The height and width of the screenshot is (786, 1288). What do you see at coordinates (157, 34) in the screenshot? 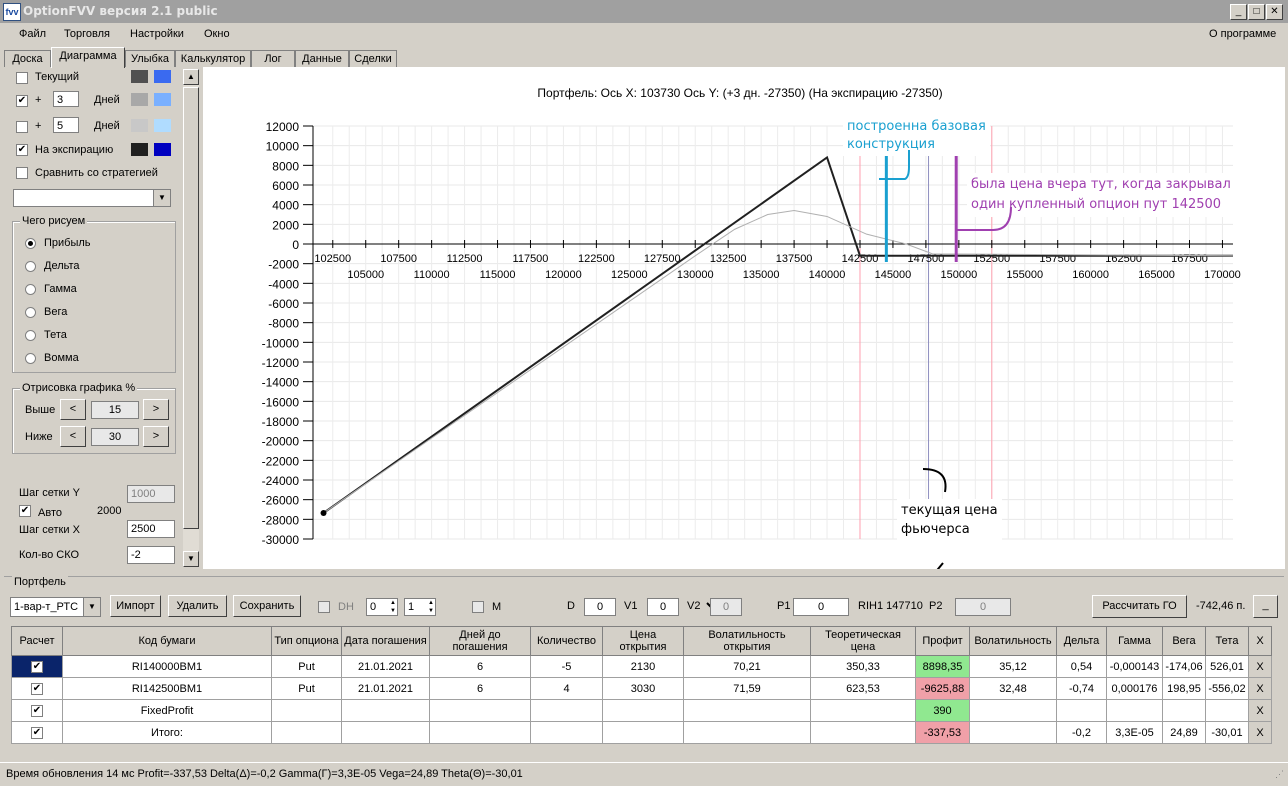
I see `menu-settings: Настройки` at bounding box center [157, 34].